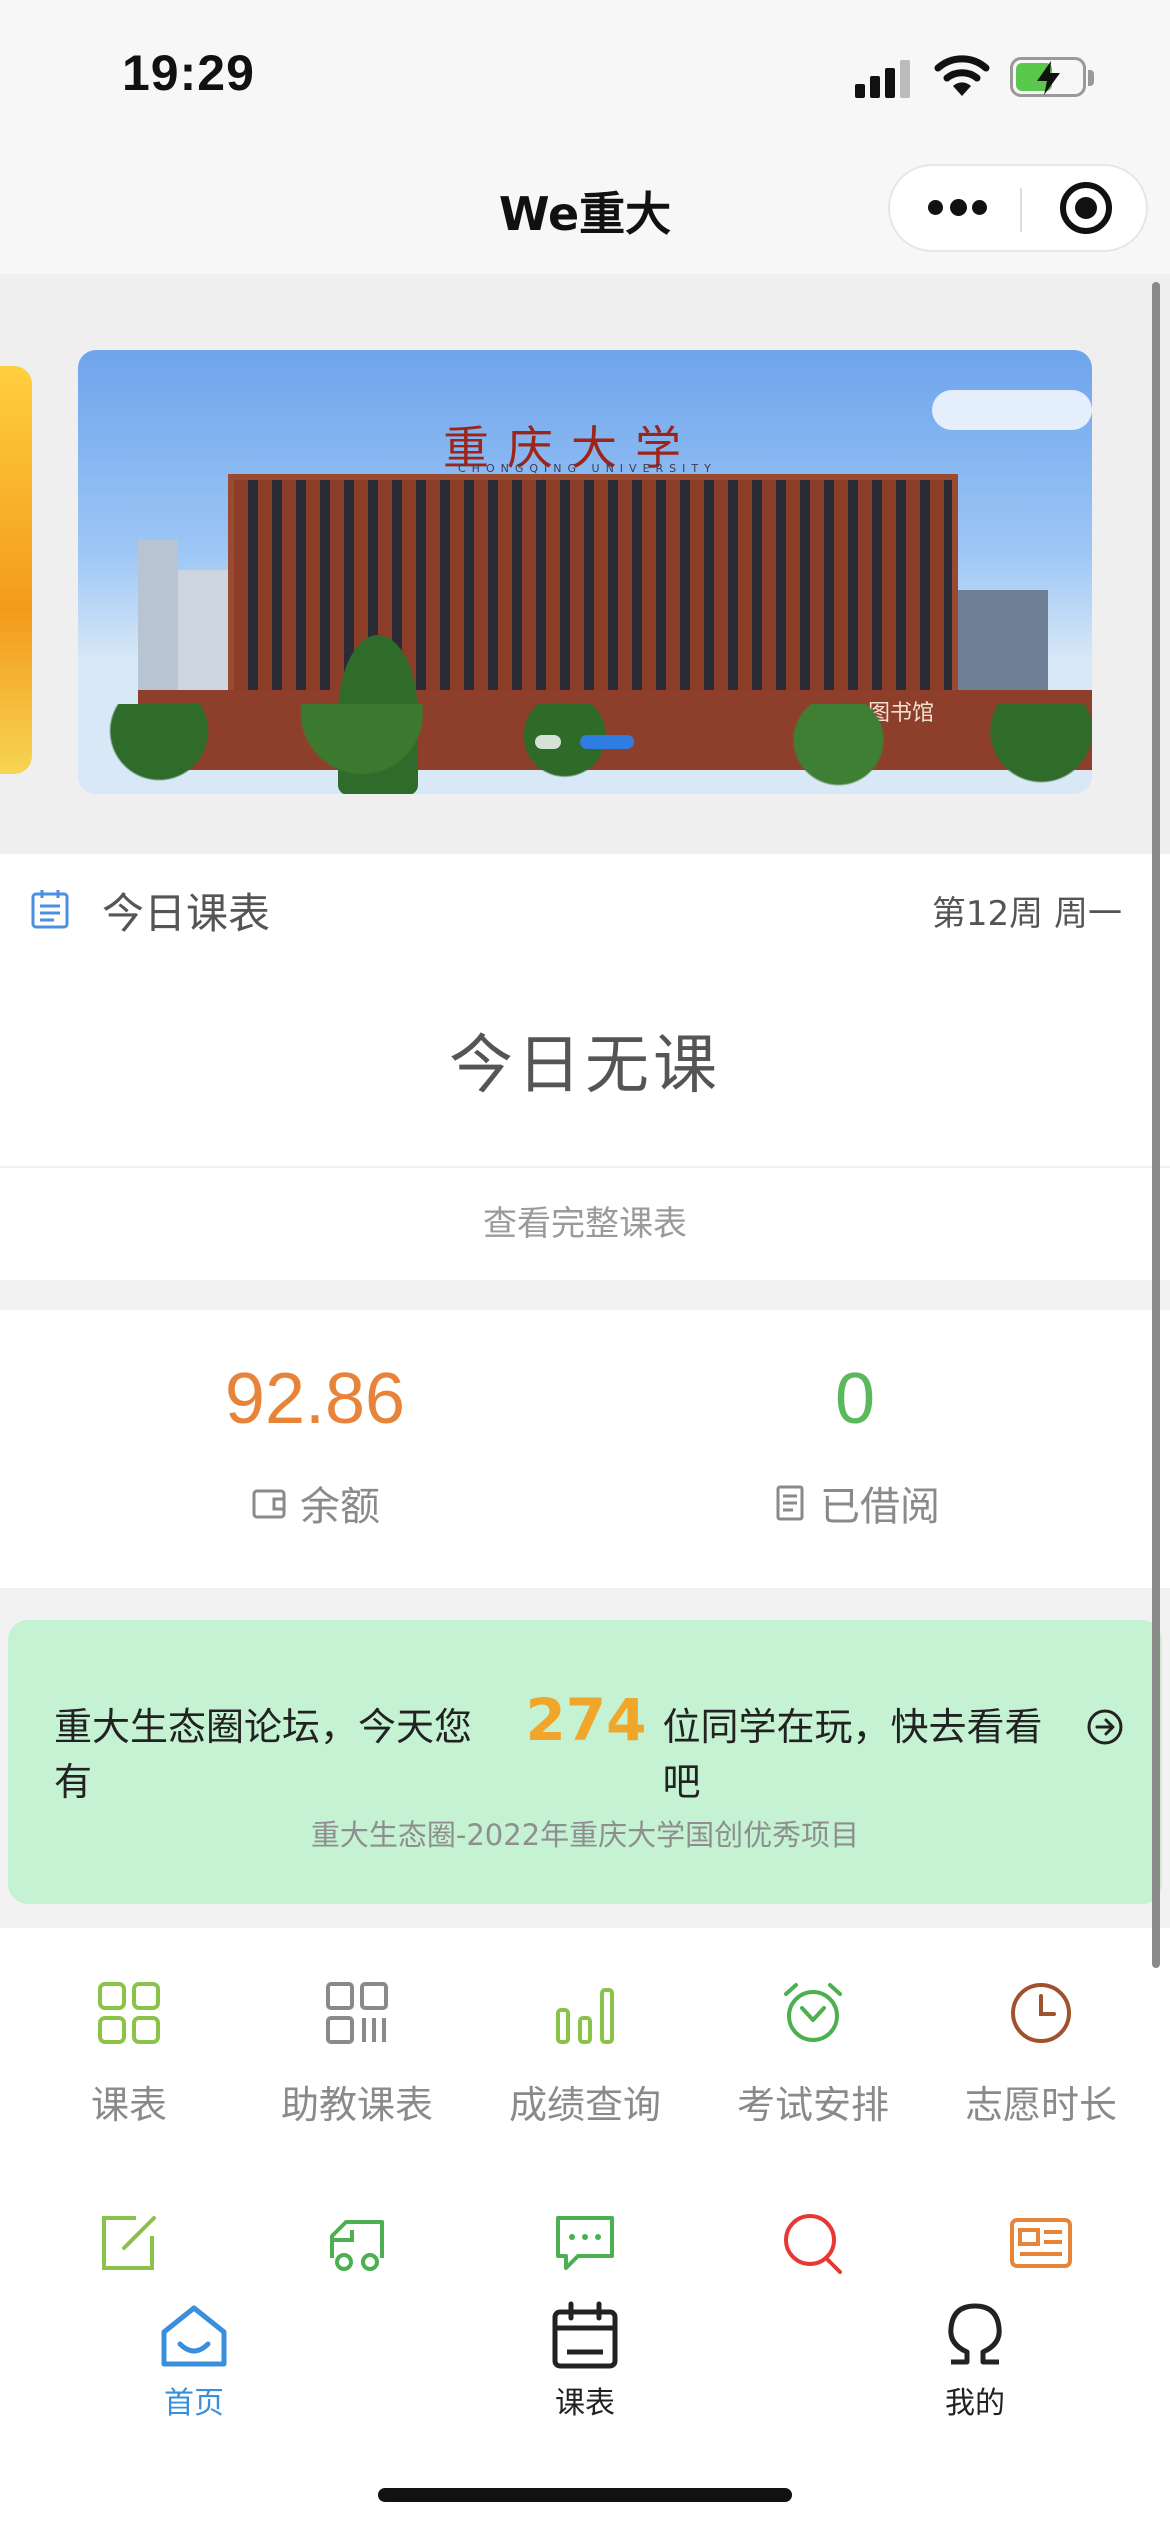 The width and height of the screenshot is (1170, 2532). I want to click on tab-label: 首页, so click(194, 2403).